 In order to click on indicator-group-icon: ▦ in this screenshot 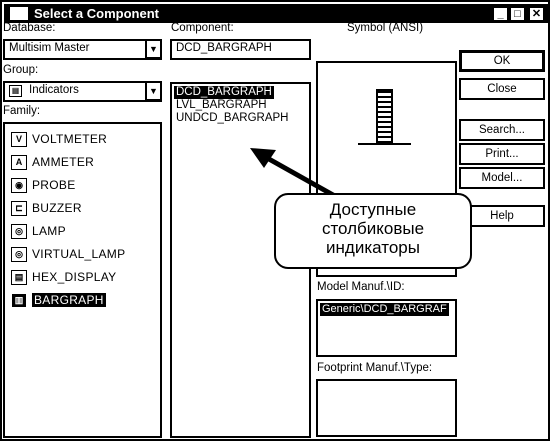, I will do `click(15, 91)`.